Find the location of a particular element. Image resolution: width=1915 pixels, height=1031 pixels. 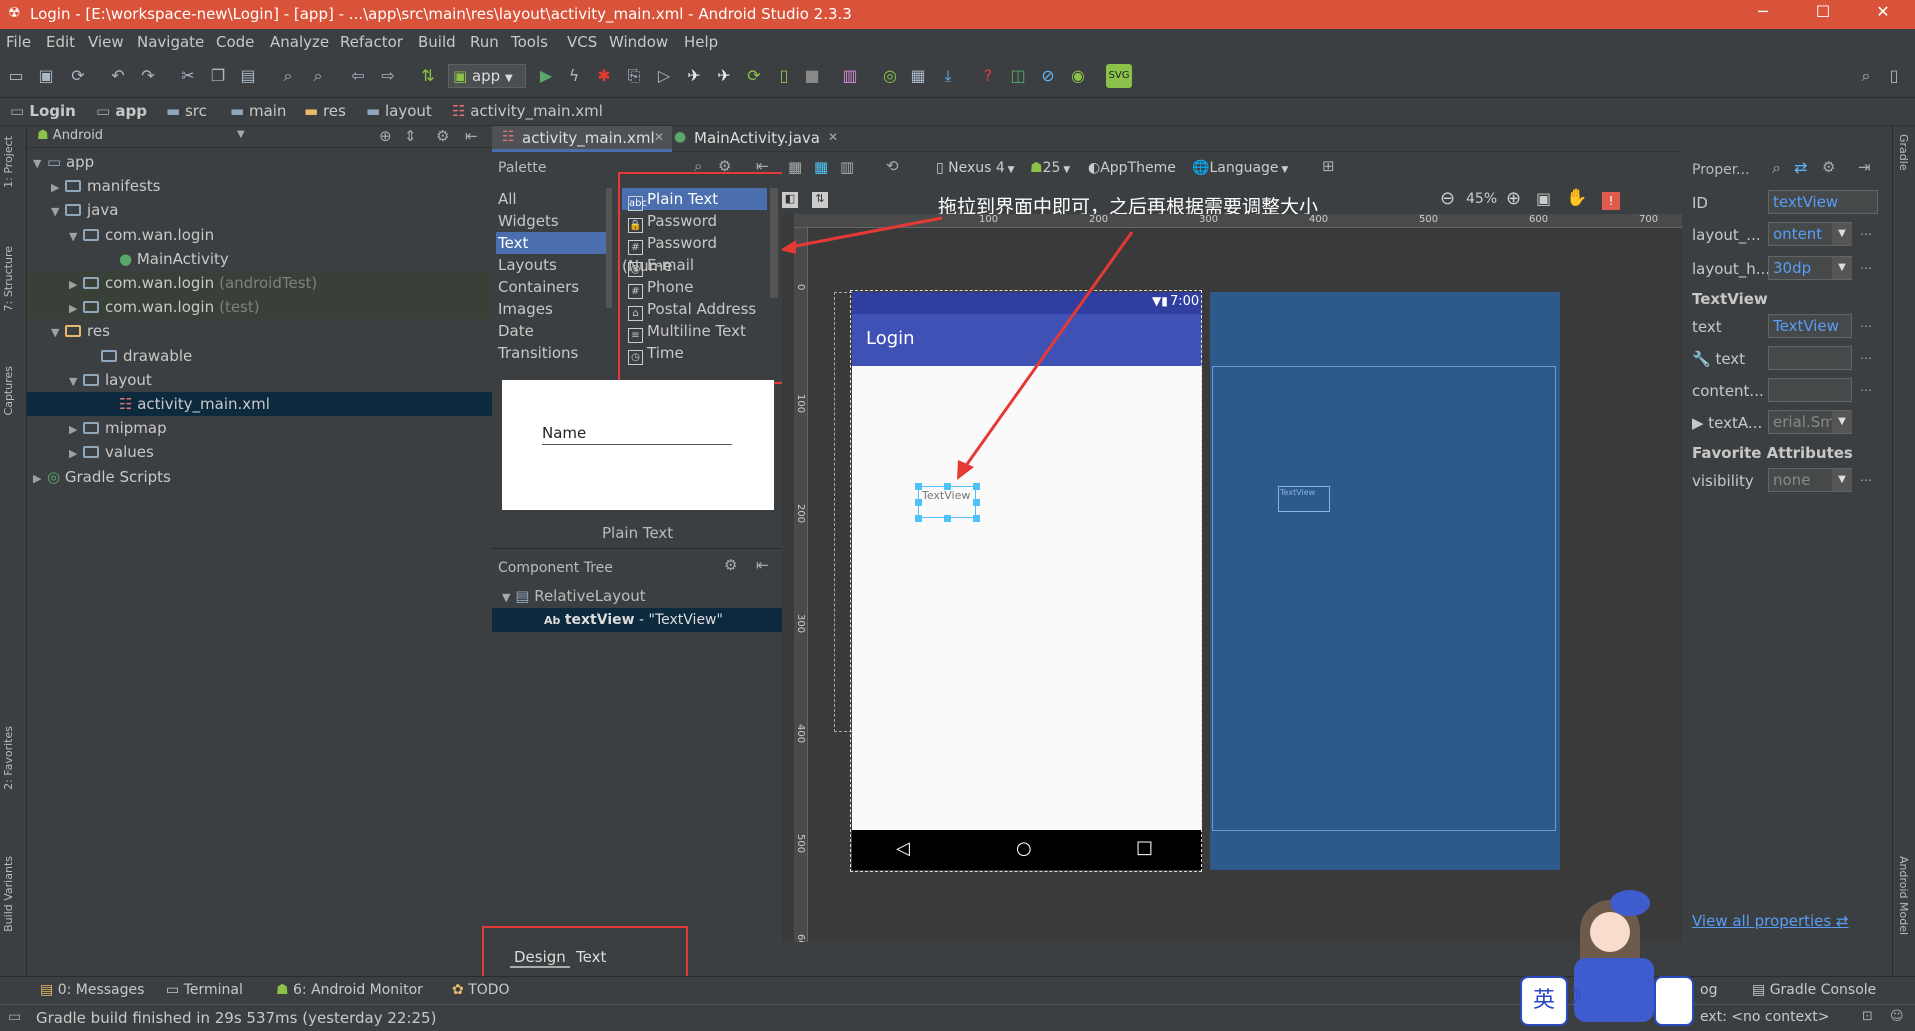

tree-node-textview: Ab textView - "TextView" is located at coordinates (637, 620).